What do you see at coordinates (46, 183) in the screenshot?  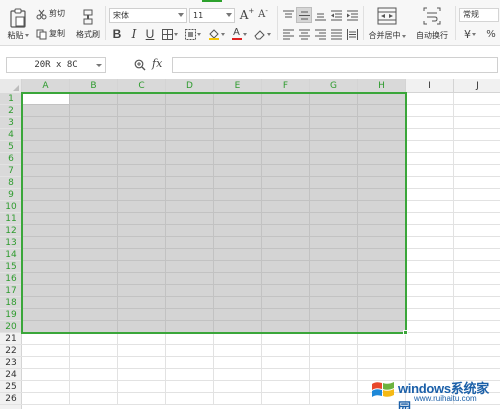 I see `cell-a8` at bounding box center [46, 183].